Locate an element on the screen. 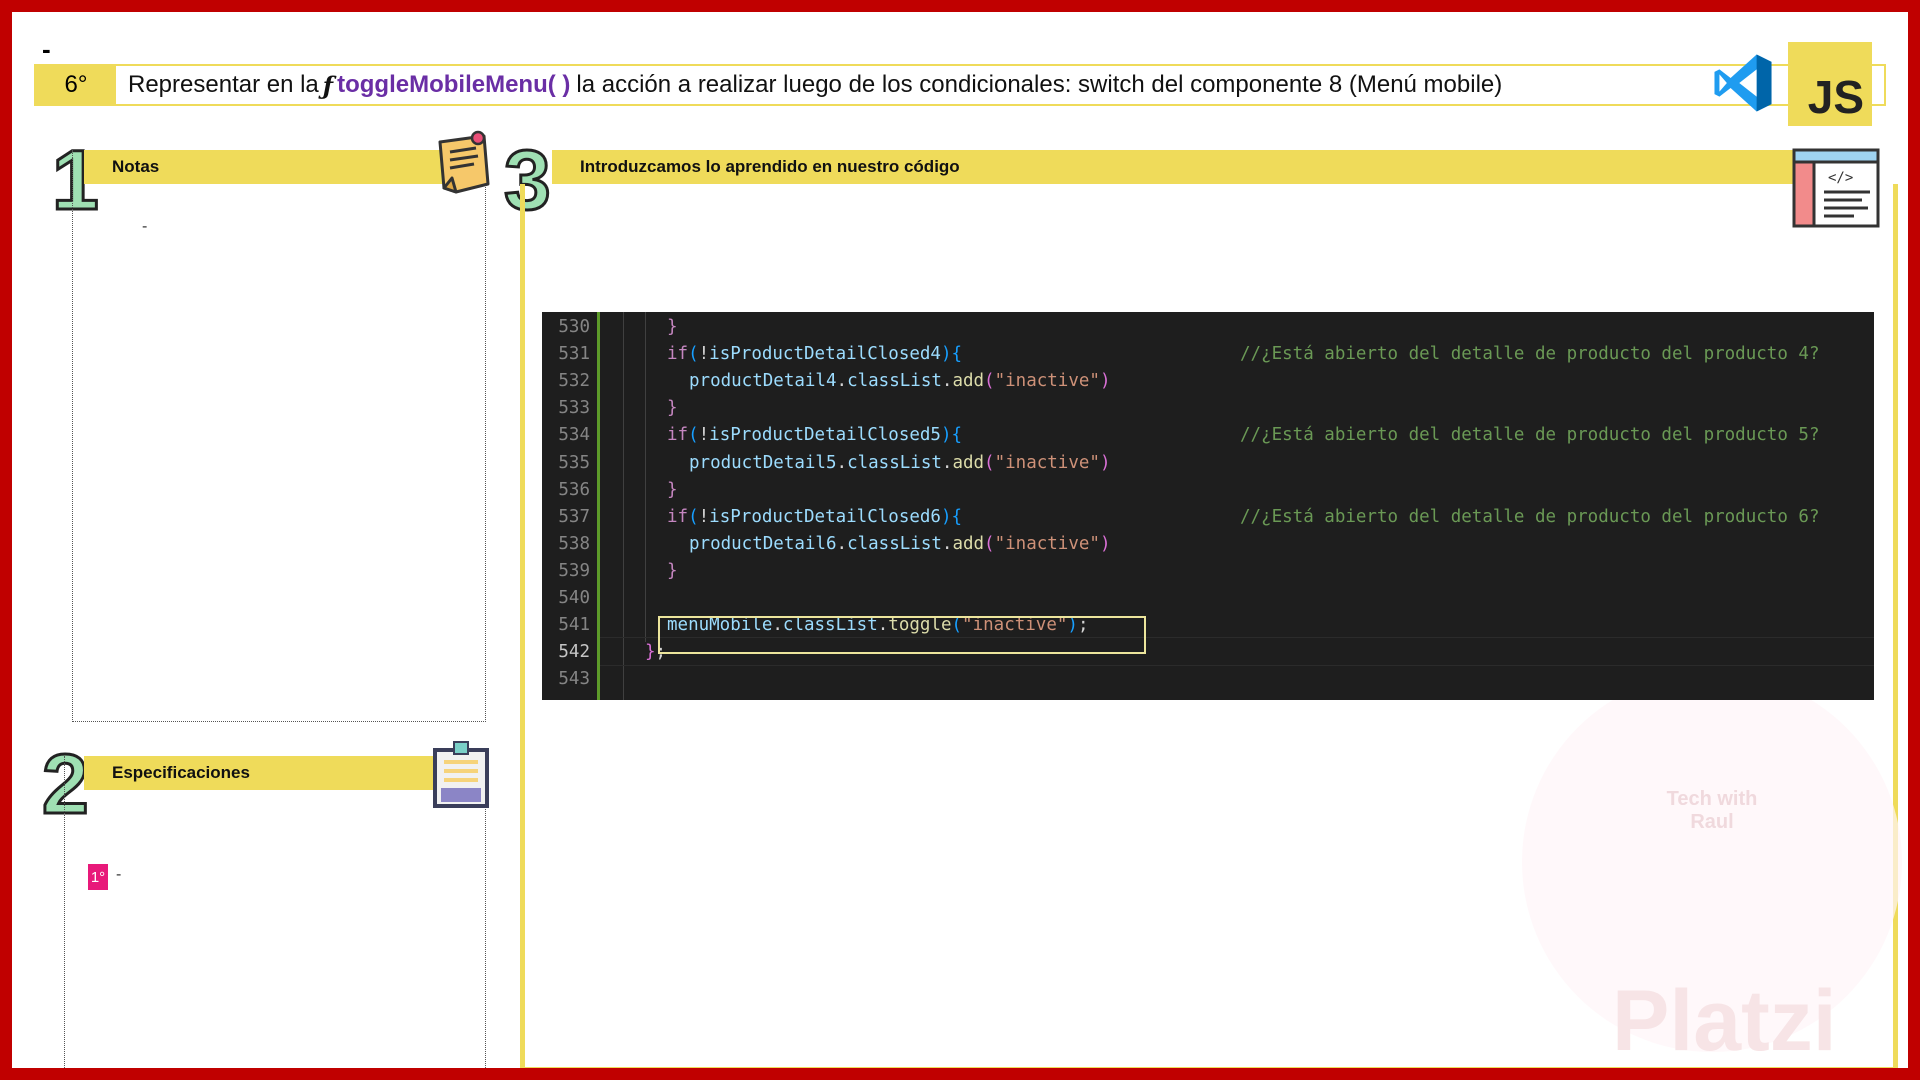 This screenshot has width=1920, height=1080. code-line: 530} is located at coordinates (1208, 327).